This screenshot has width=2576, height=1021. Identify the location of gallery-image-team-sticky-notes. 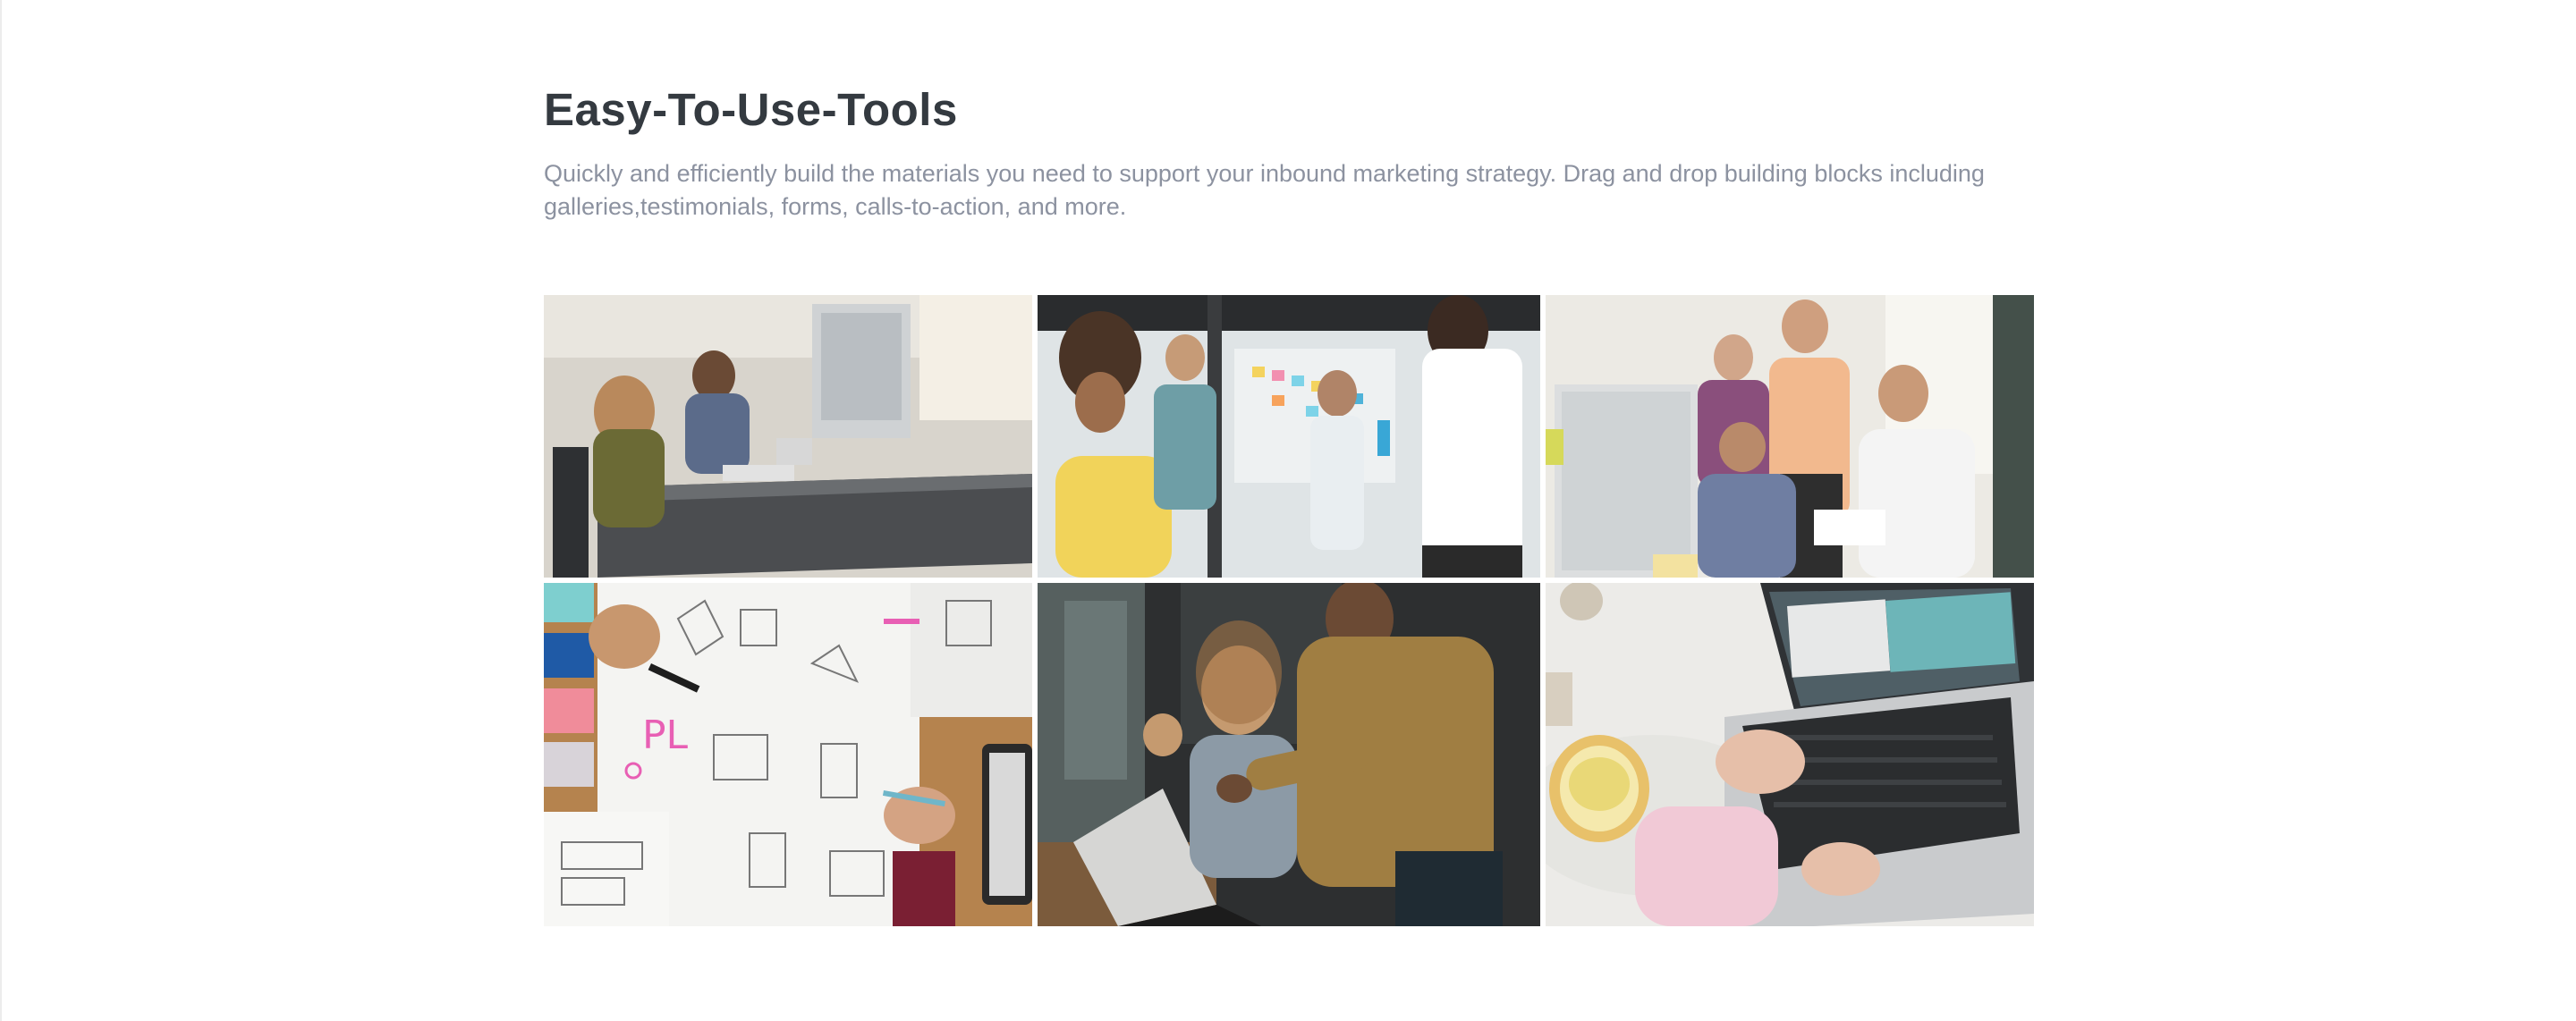
(1289, 436).